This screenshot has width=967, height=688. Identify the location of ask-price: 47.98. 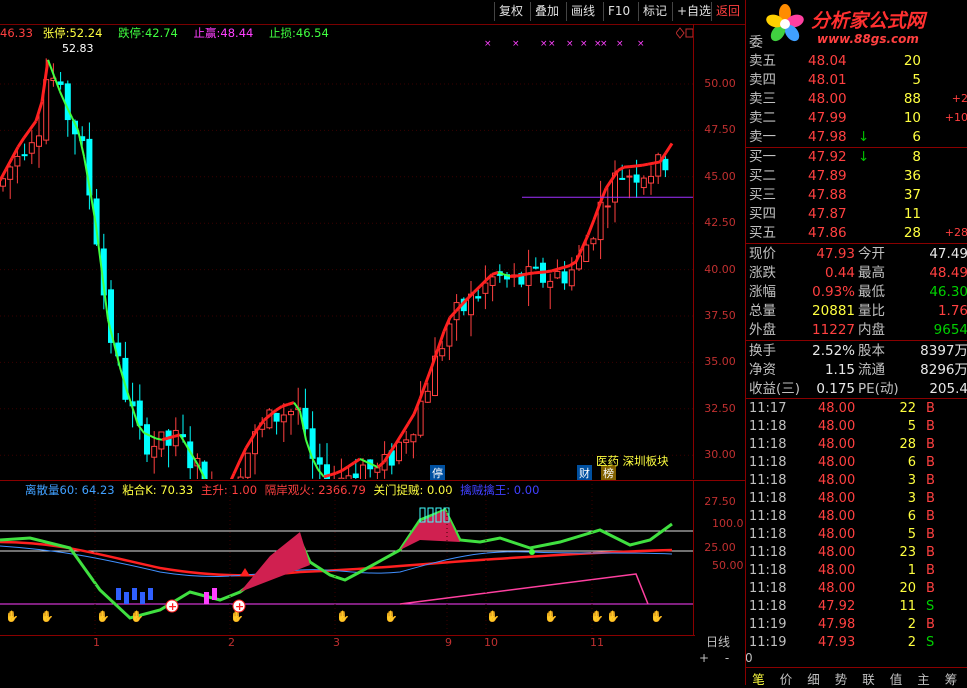
(827, 137).